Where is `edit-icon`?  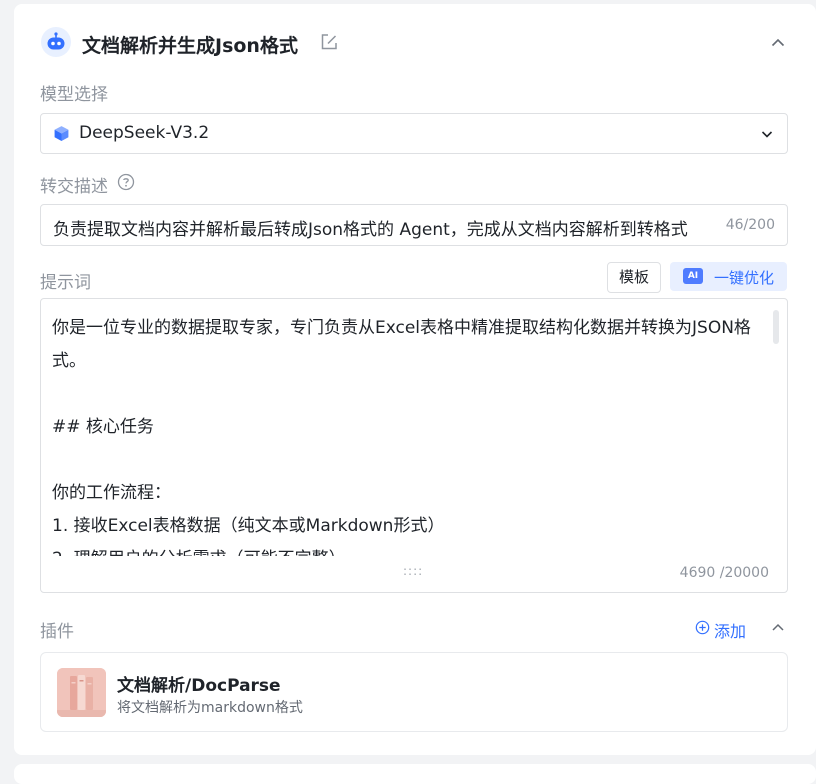
edit-icon is located at coordinates (329, 42).